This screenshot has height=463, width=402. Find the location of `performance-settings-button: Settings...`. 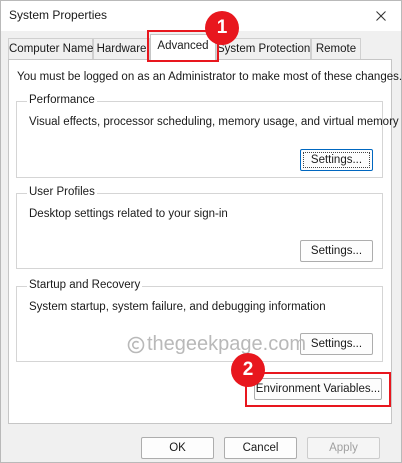

performance-settings-button: Settings... is located at coordinates (336, 160).